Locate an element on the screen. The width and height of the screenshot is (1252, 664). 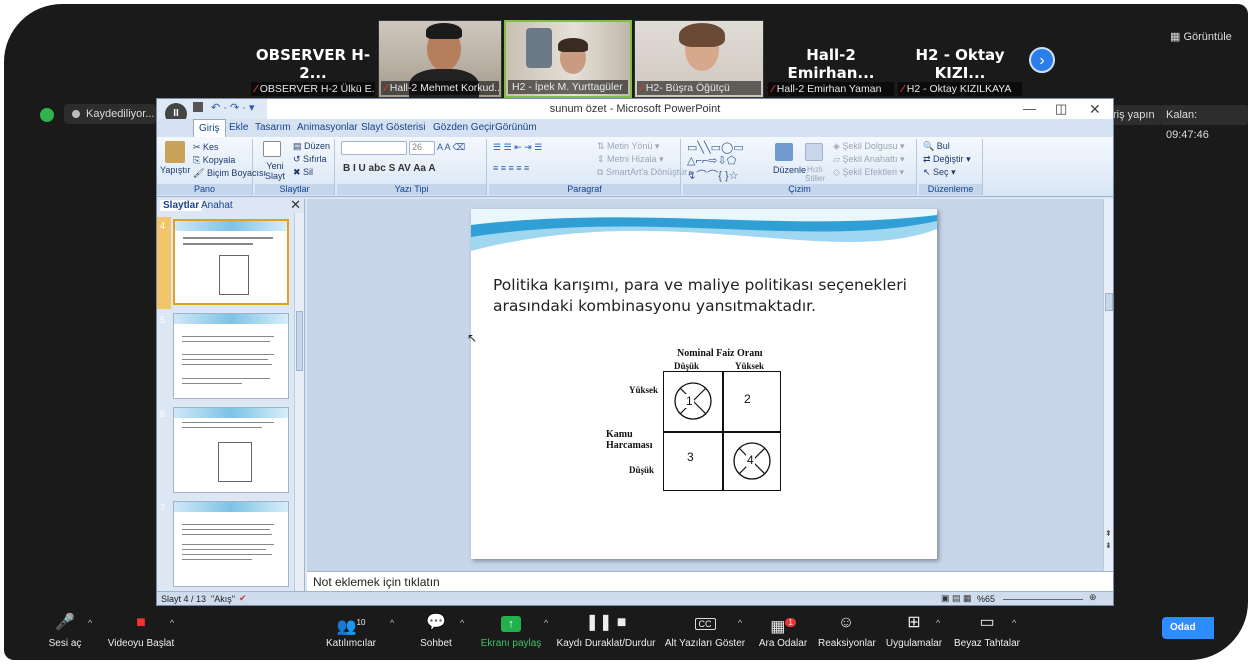
prev-slide-icon: ⇞ is located at coordinates (1108, 533).